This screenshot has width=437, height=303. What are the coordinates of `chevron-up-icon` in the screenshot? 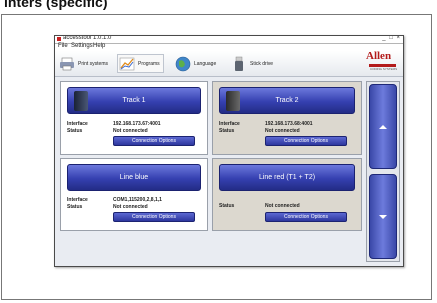 It's located at (383, 126).